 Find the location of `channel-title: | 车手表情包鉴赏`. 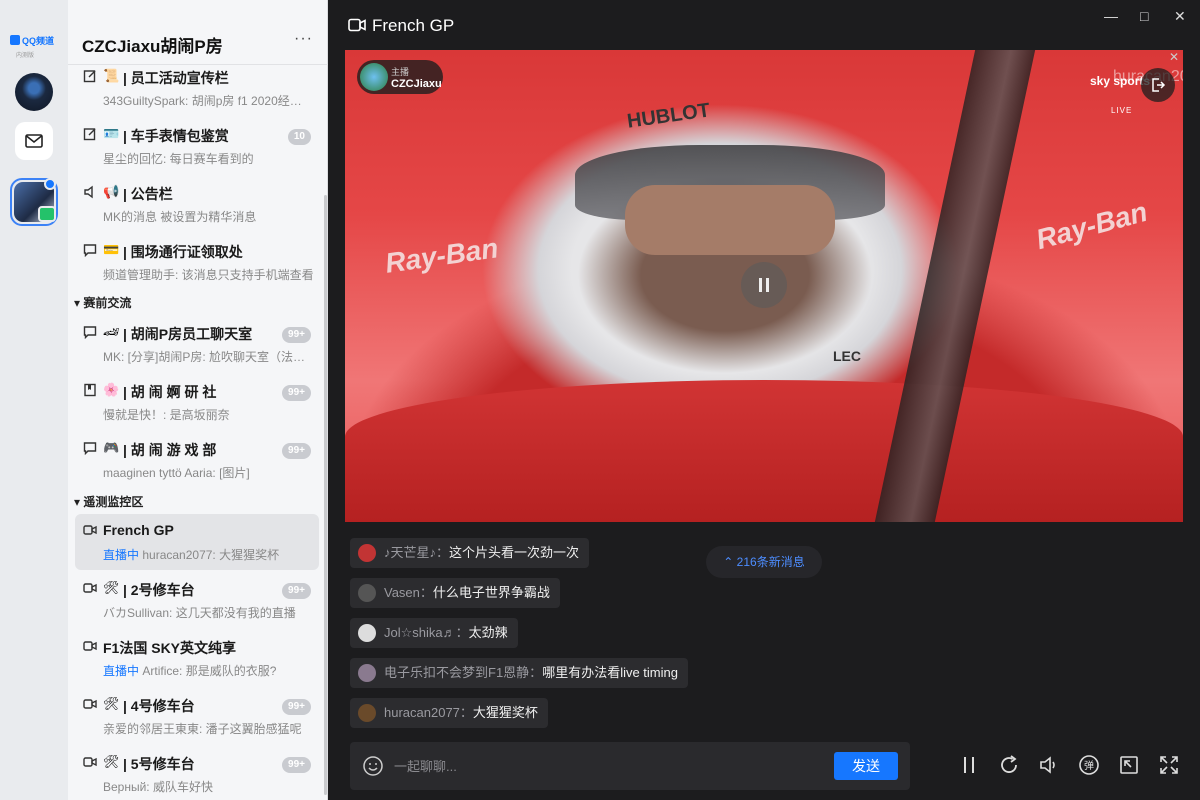

channel-title: | 车手表情包鉴赏 is located at coordinates (176, 136).